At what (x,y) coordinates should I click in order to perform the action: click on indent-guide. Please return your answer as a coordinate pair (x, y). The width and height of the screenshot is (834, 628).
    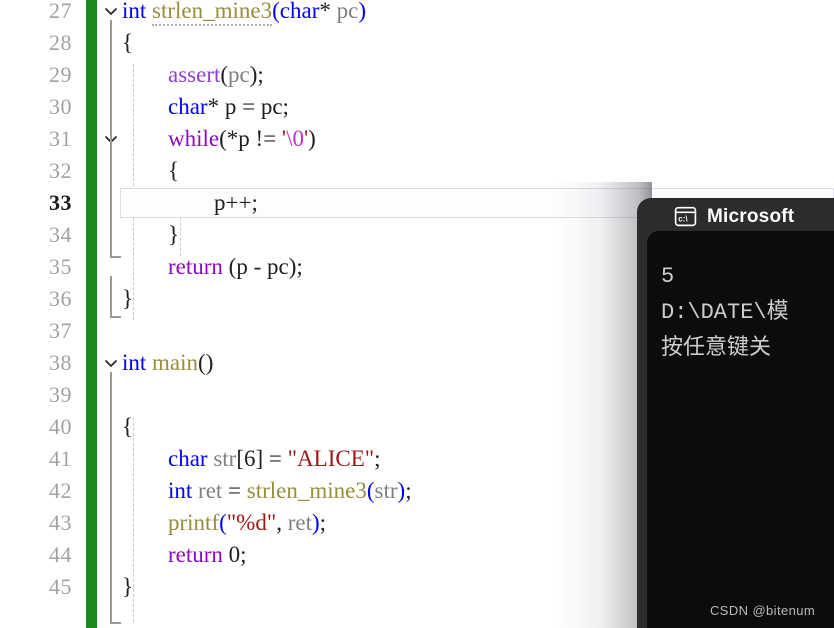
    Looking at the image, I should click on (133, 520).